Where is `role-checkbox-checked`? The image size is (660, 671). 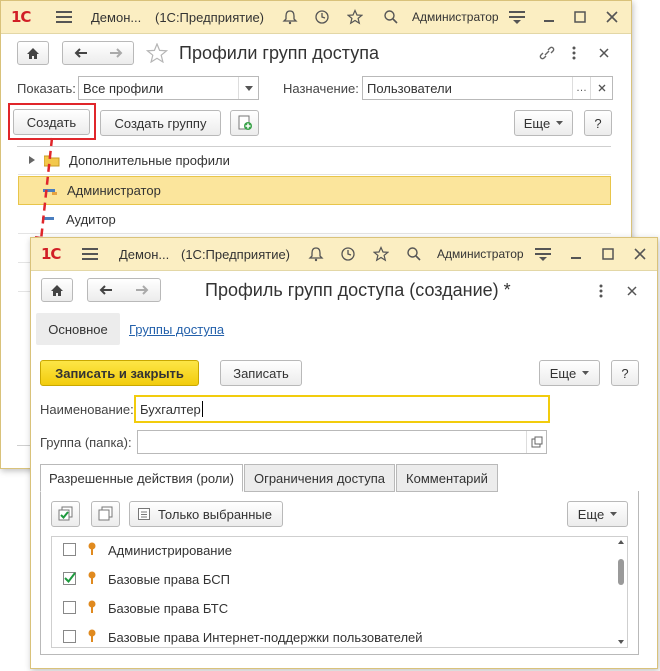
role-checkbox-checked is located at coordinates (69, 578).